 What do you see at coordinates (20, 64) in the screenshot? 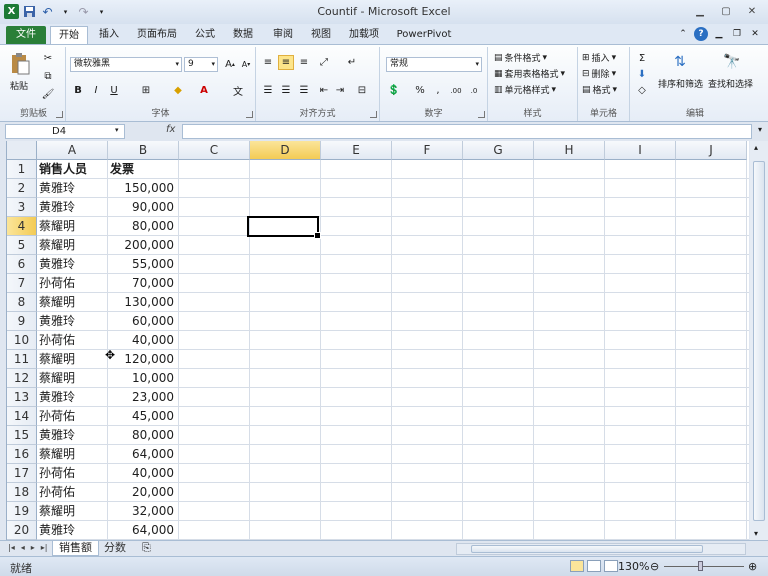
I see `paste-icon` at bounding box center [20, 64].